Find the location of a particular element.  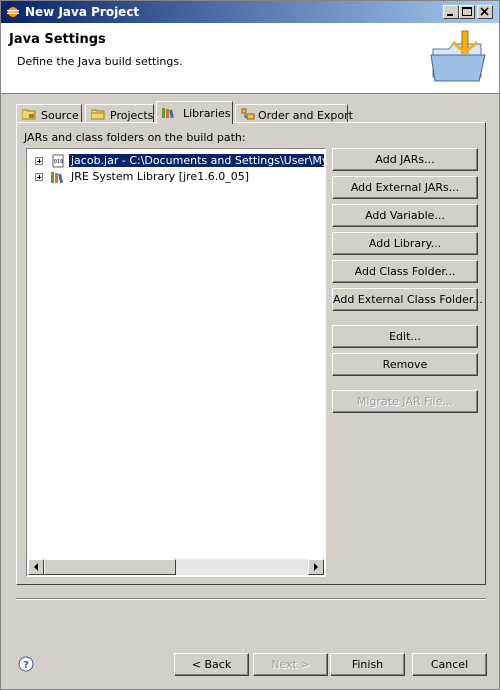

tab-order-and-export: Order and Export is located at coordinates (294, 113).